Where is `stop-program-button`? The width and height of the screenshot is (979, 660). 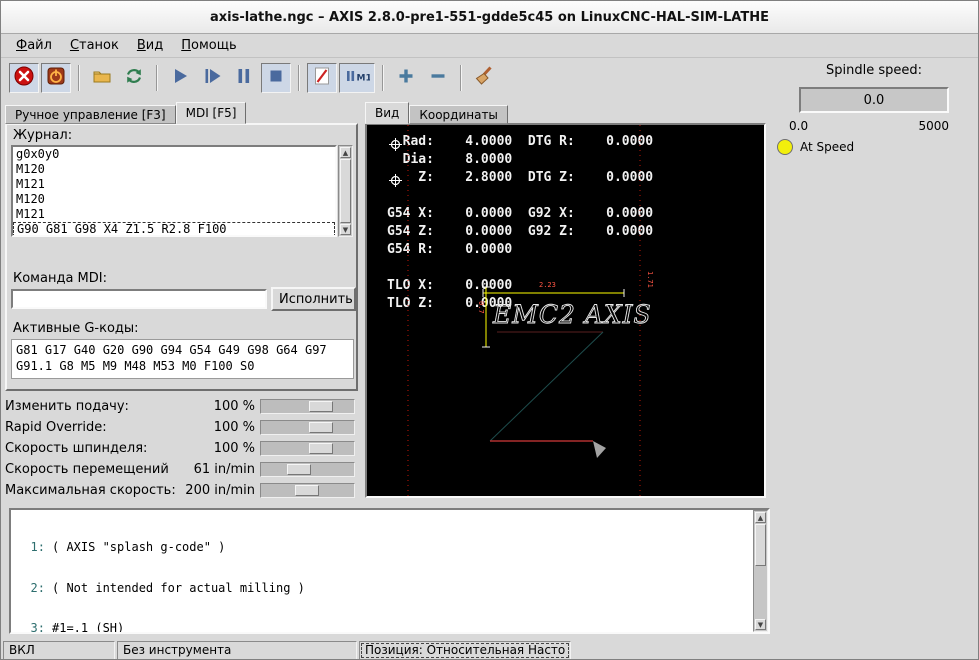
stop-program-button is located at coordinates (276, 78).